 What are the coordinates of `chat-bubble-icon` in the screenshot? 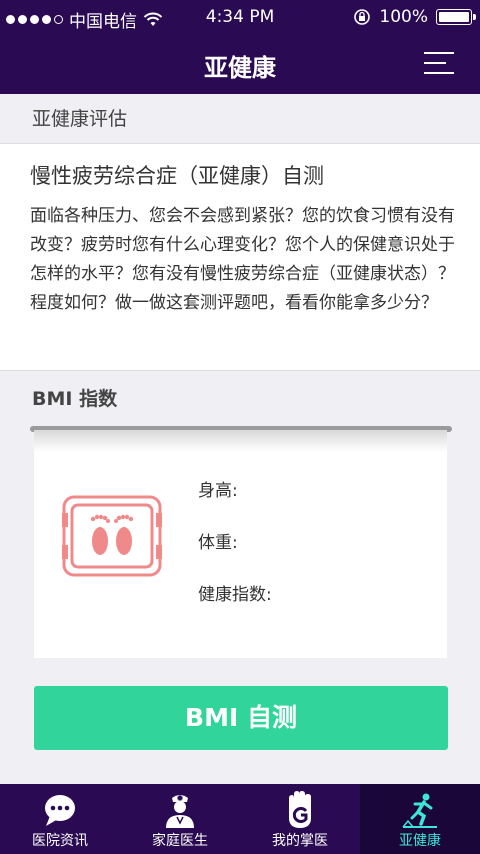 It's located at (60, 810).